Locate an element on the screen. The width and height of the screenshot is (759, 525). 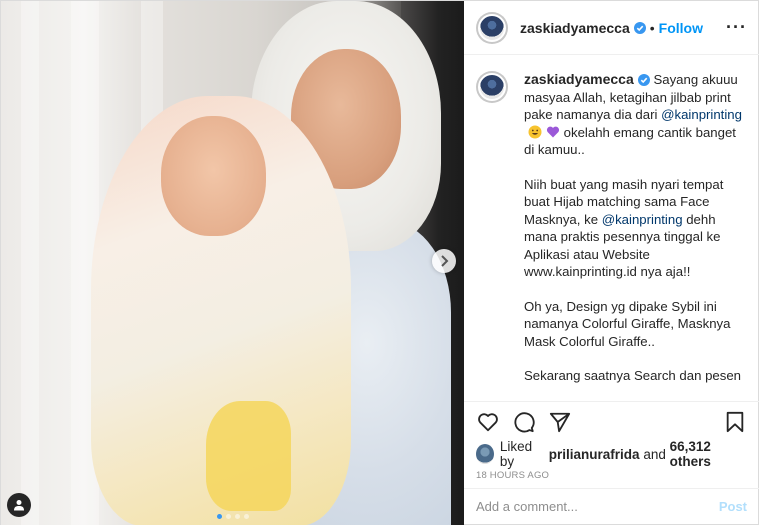
and-label: and is located at coordinates (654, 454).